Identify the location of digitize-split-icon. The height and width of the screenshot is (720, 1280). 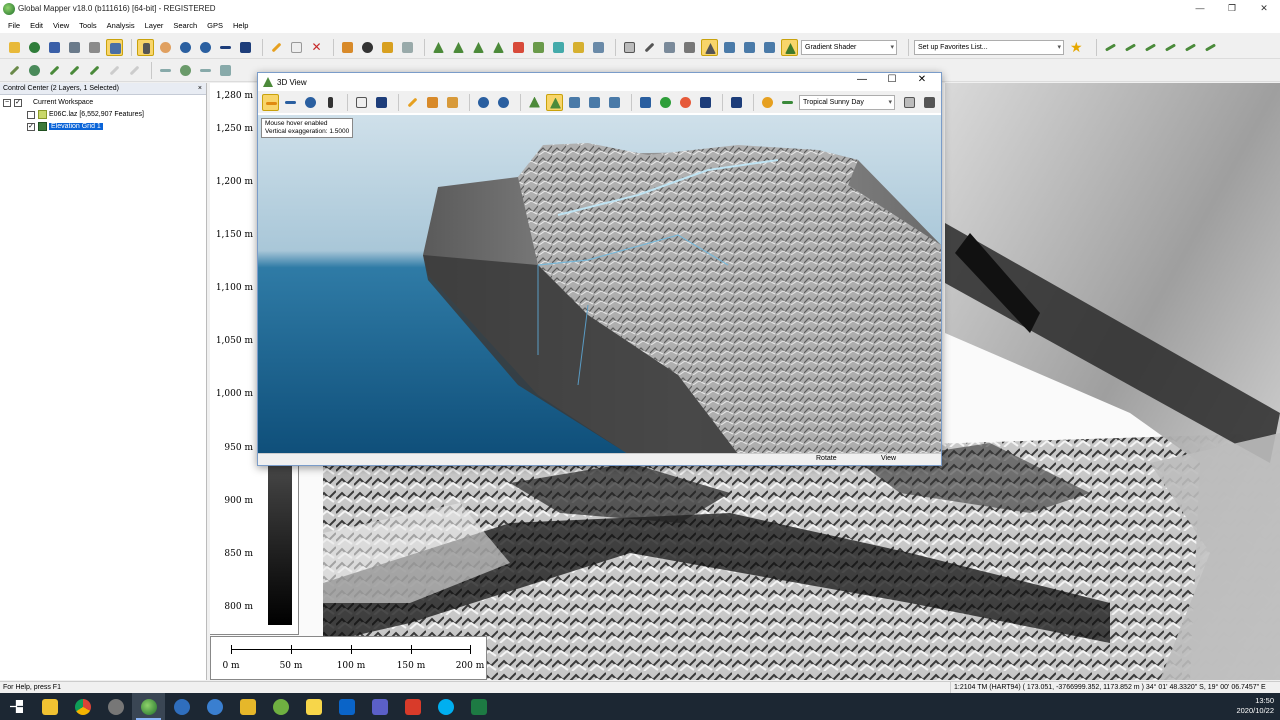
(1210, 47).